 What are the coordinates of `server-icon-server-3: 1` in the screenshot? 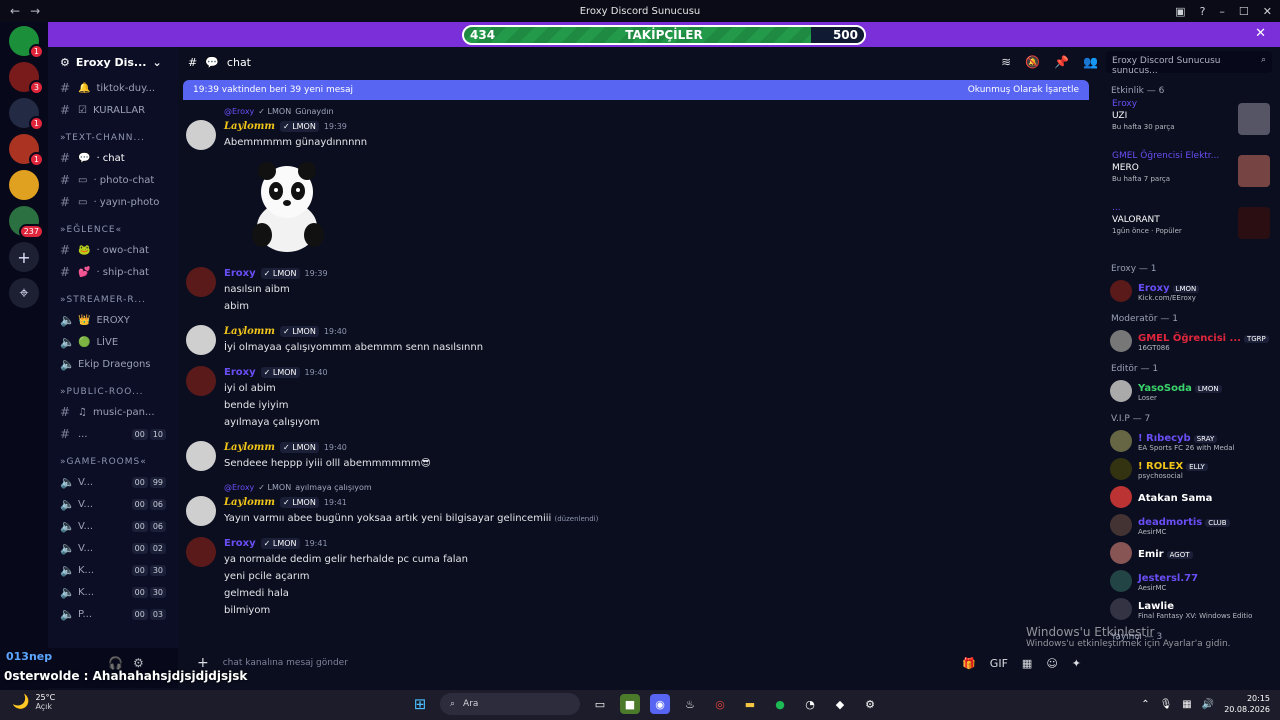 It's located at (26, 114).